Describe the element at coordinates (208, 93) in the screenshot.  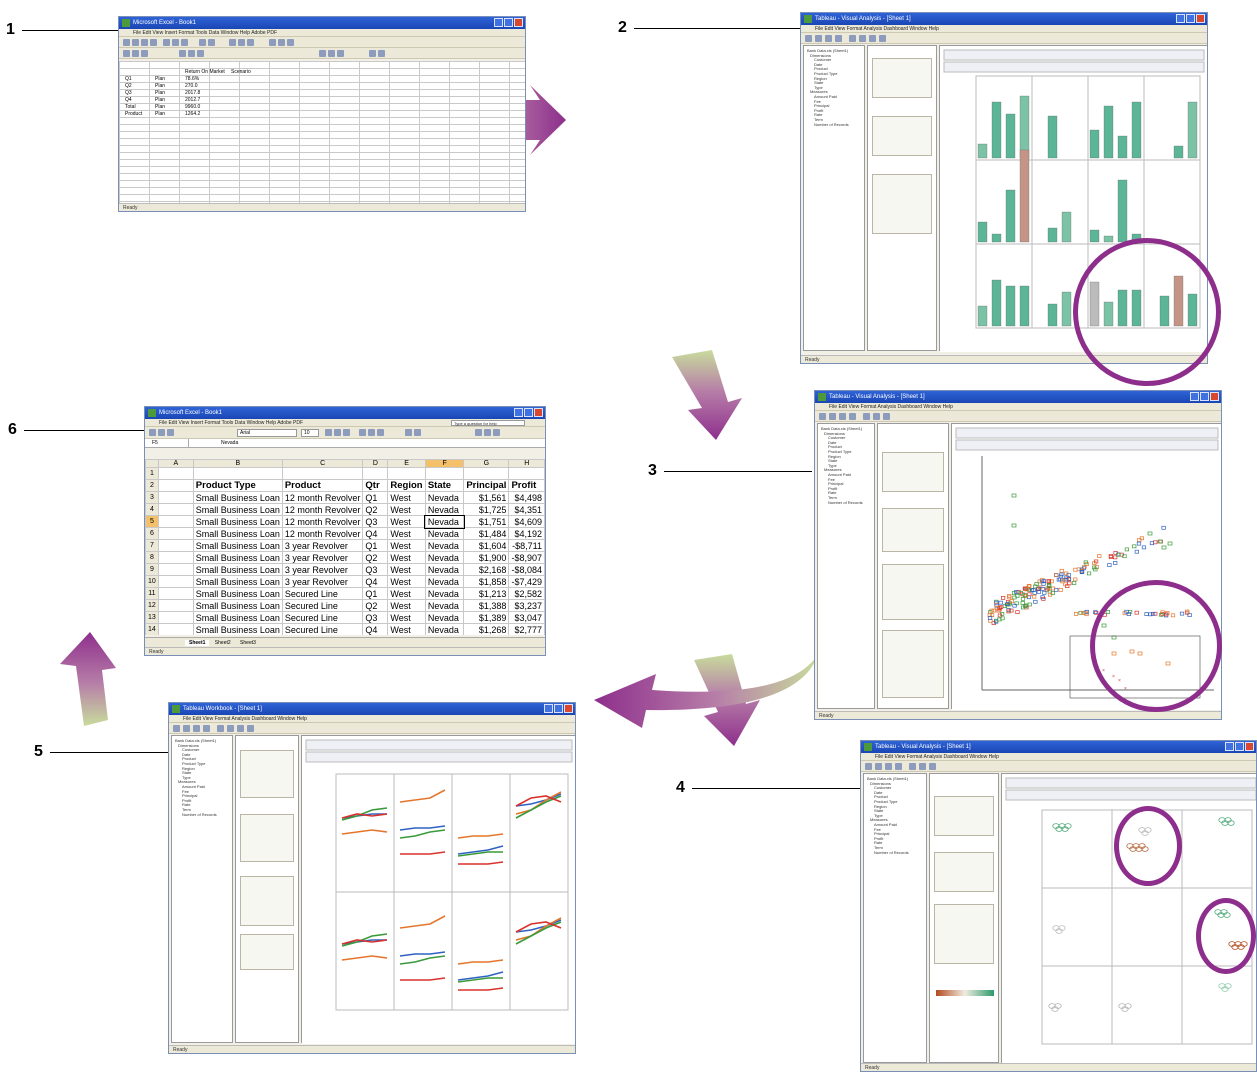
I see `cell: 2017.8` at that location.